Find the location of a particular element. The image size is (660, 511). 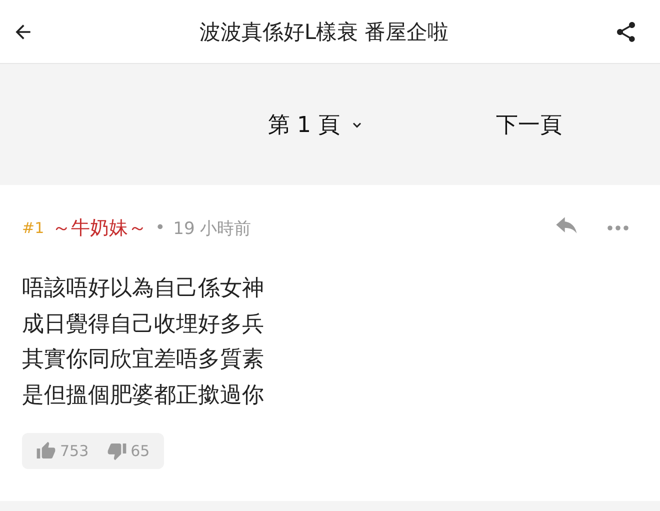

post-time: 19 小時前 is located at coordinates (212, 229).